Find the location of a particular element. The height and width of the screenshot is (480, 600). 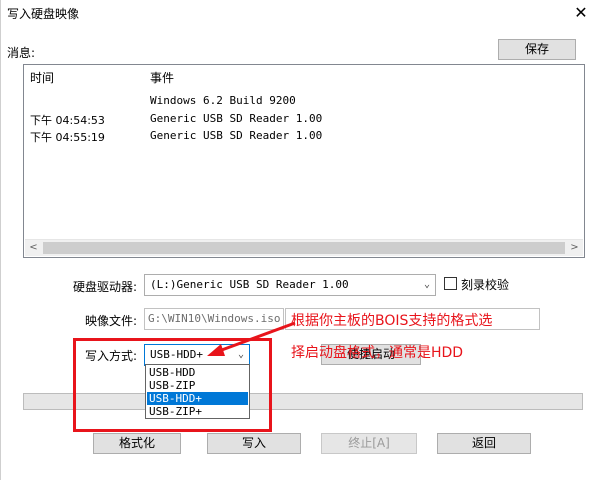

back-button: 返回 is located at coordinates (484, 443).